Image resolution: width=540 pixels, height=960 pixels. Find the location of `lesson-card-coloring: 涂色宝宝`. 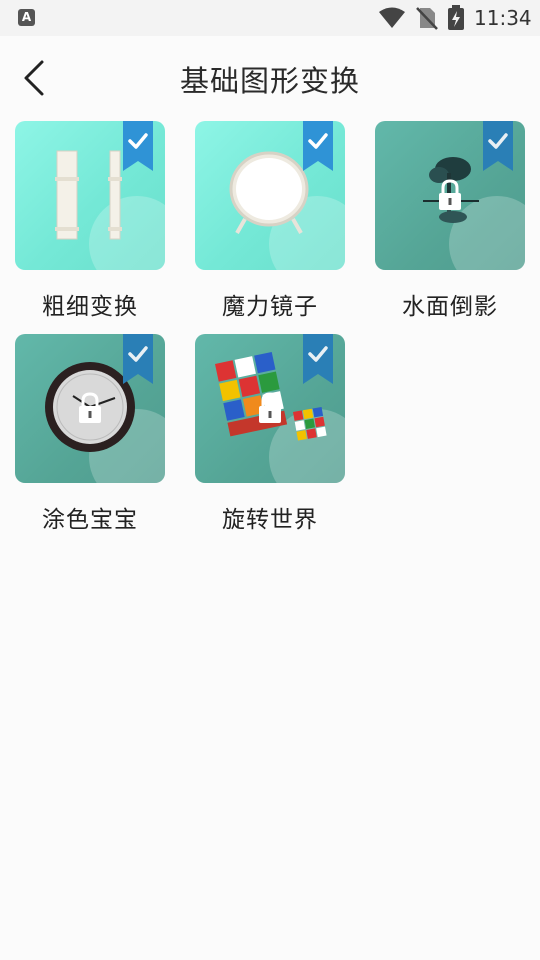

lesson-card-coloring: 涂色宝宝 is located at coordinates (90, 434).